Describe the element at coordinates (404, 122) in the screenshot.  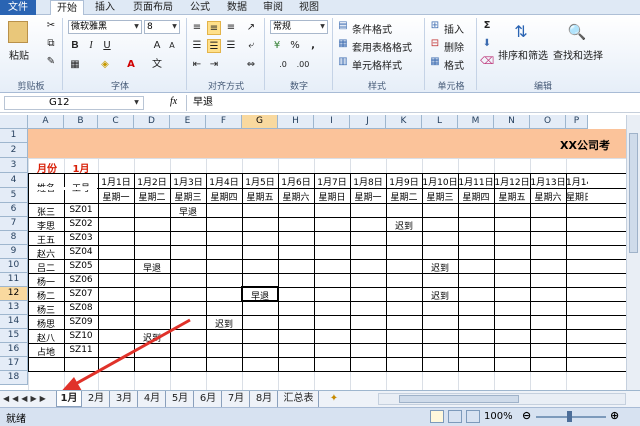
I see `column-header-k: K` at that location.